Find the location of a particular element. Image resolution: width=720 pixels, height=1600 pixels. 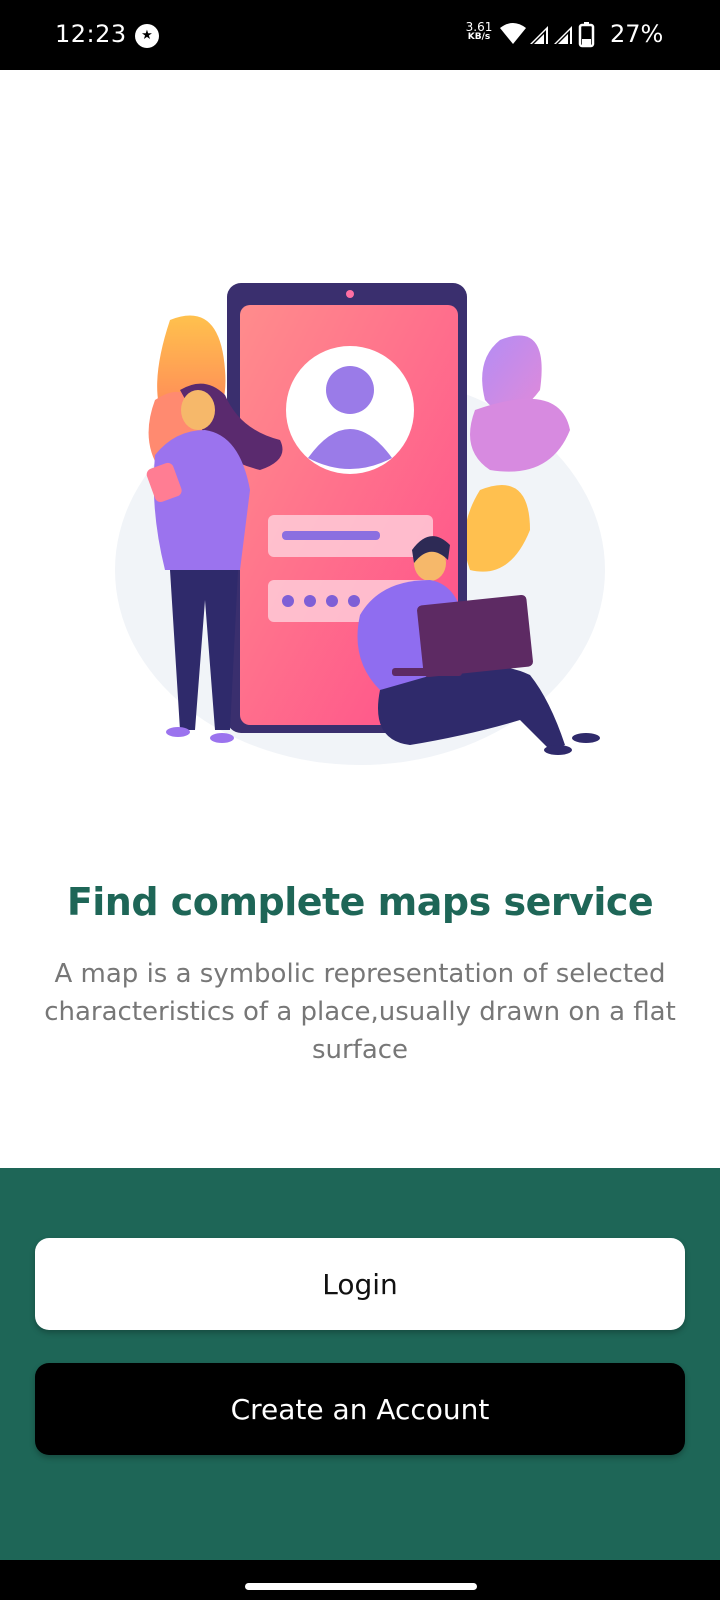

create-account-button: Create an Account is located at coordinates (360, 1409).